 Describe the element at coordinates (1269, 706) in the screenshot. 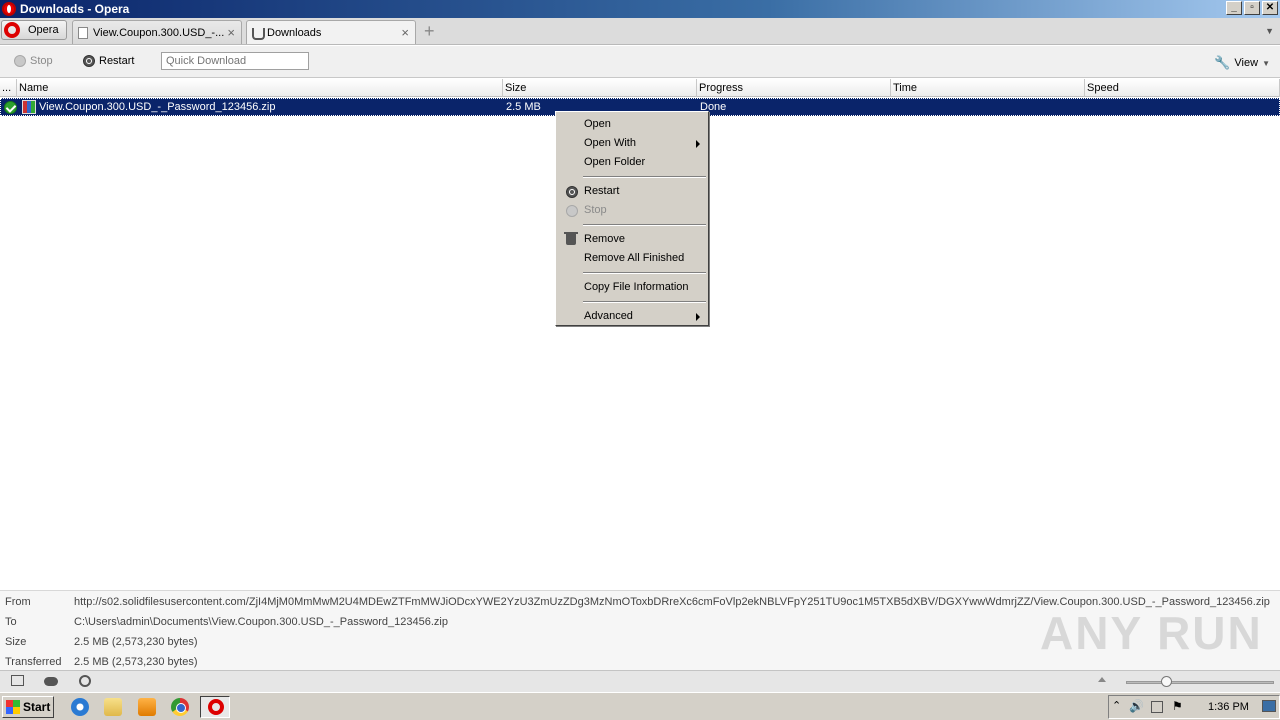

I see `show-desktop-icon` at that location.